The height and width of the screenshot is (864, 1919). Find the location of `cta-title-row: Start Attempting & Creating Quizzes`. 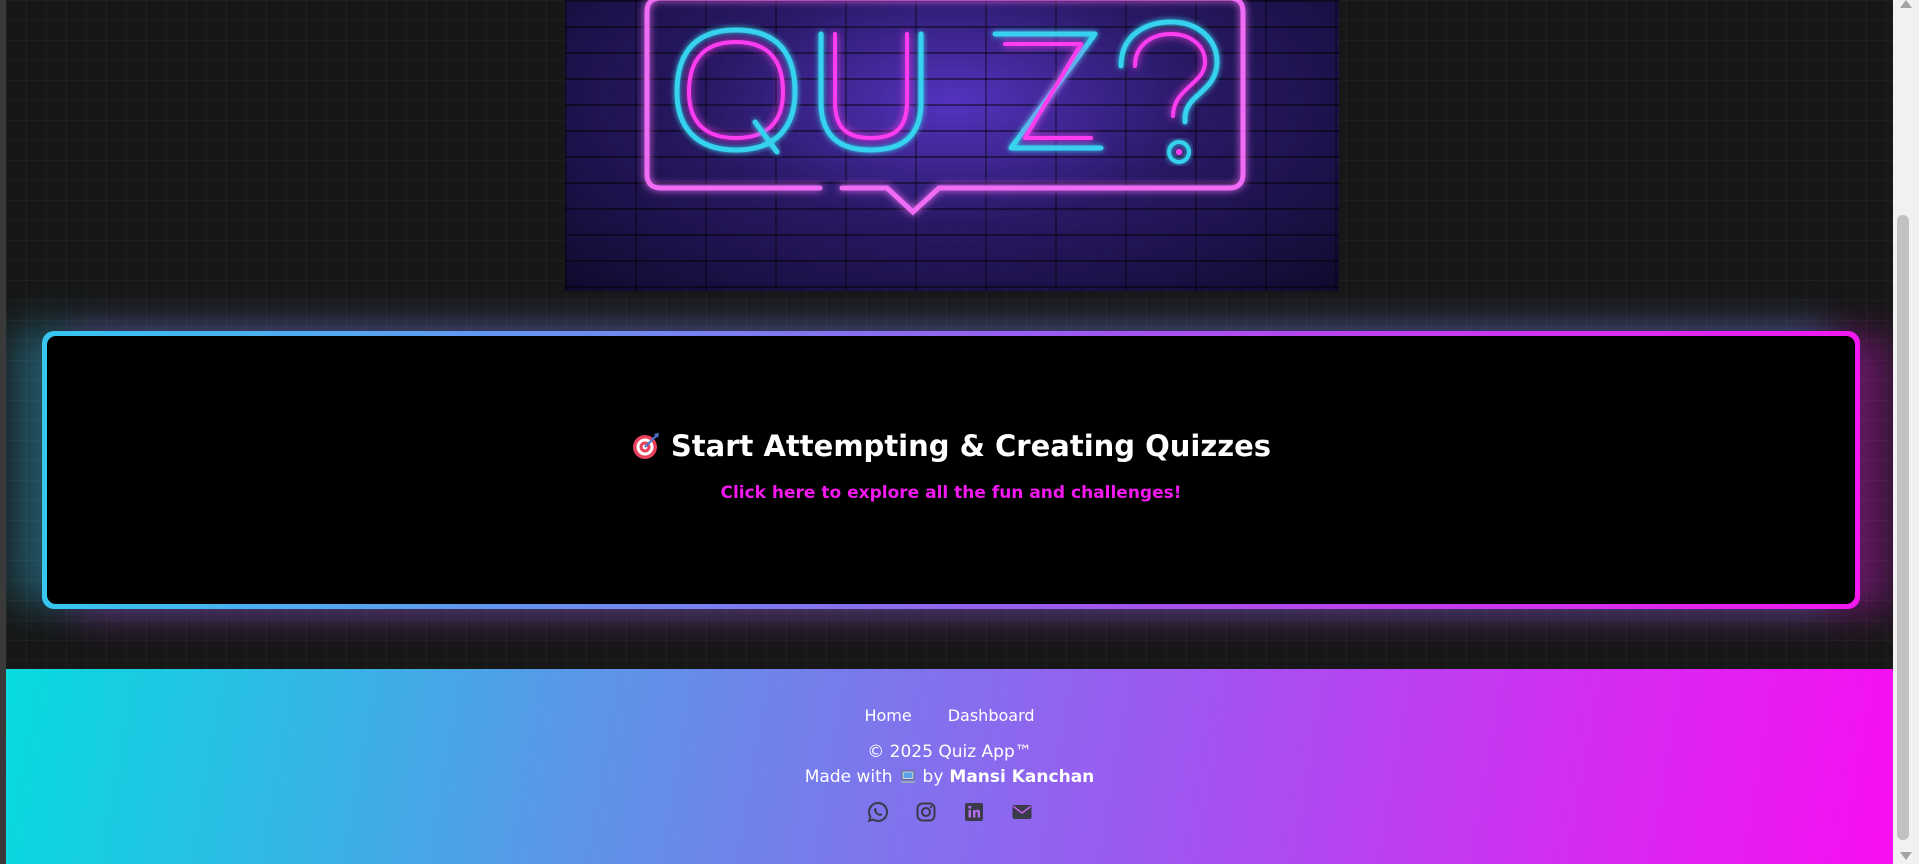

cta-title-row: Start Attempting & Creating Quizzes is located at coordinates (951, 446).